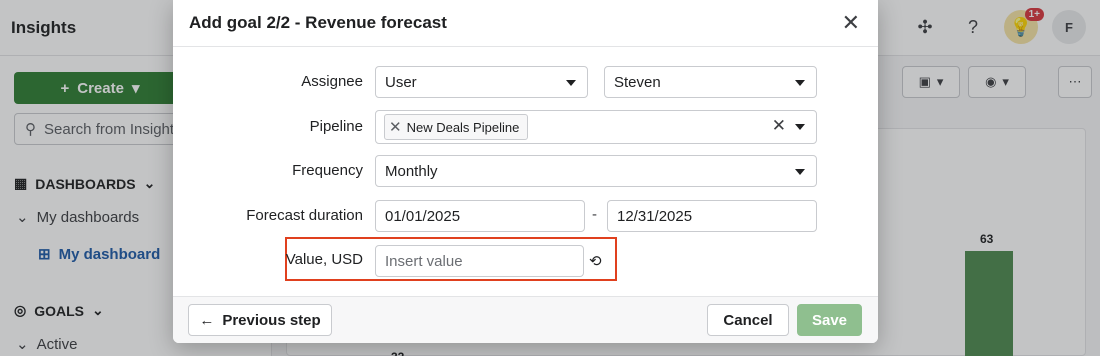 The width and height of the screenshot is (1100, 356). I want to click on pipeline-label: Pipeline, so click(336, 126).